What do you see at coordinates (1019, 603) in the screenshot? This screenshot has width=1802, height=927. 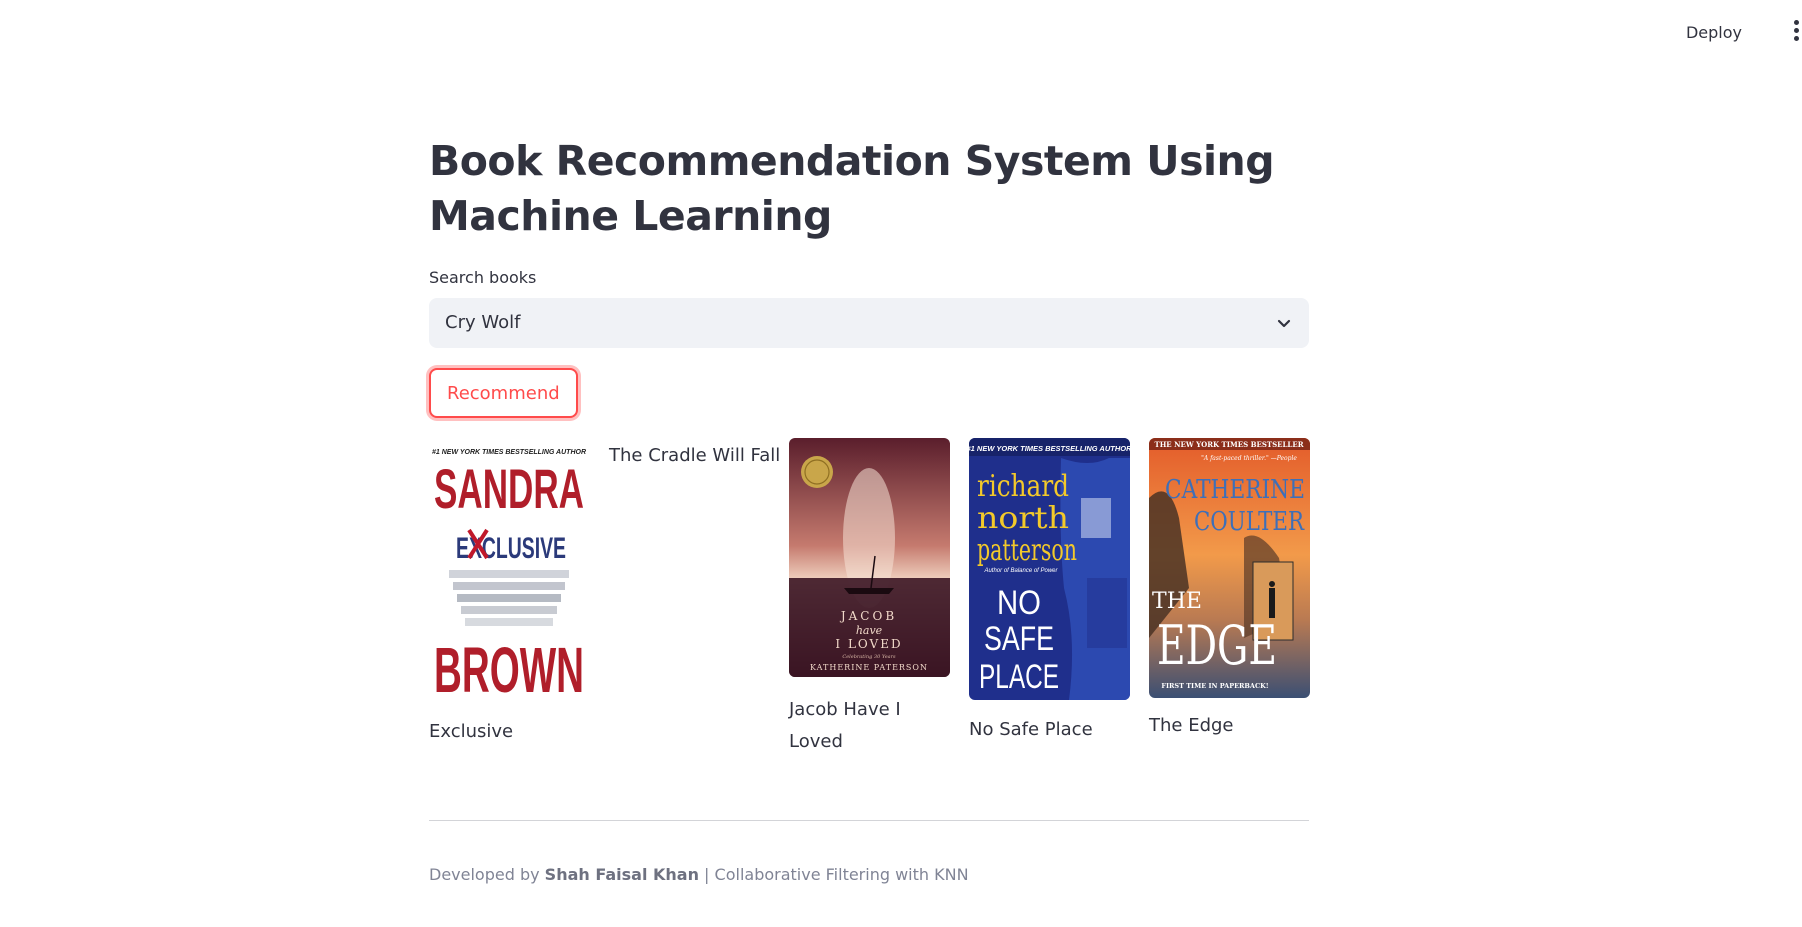 I see `cover-line1: NO` at bounding box center [1019, 603].